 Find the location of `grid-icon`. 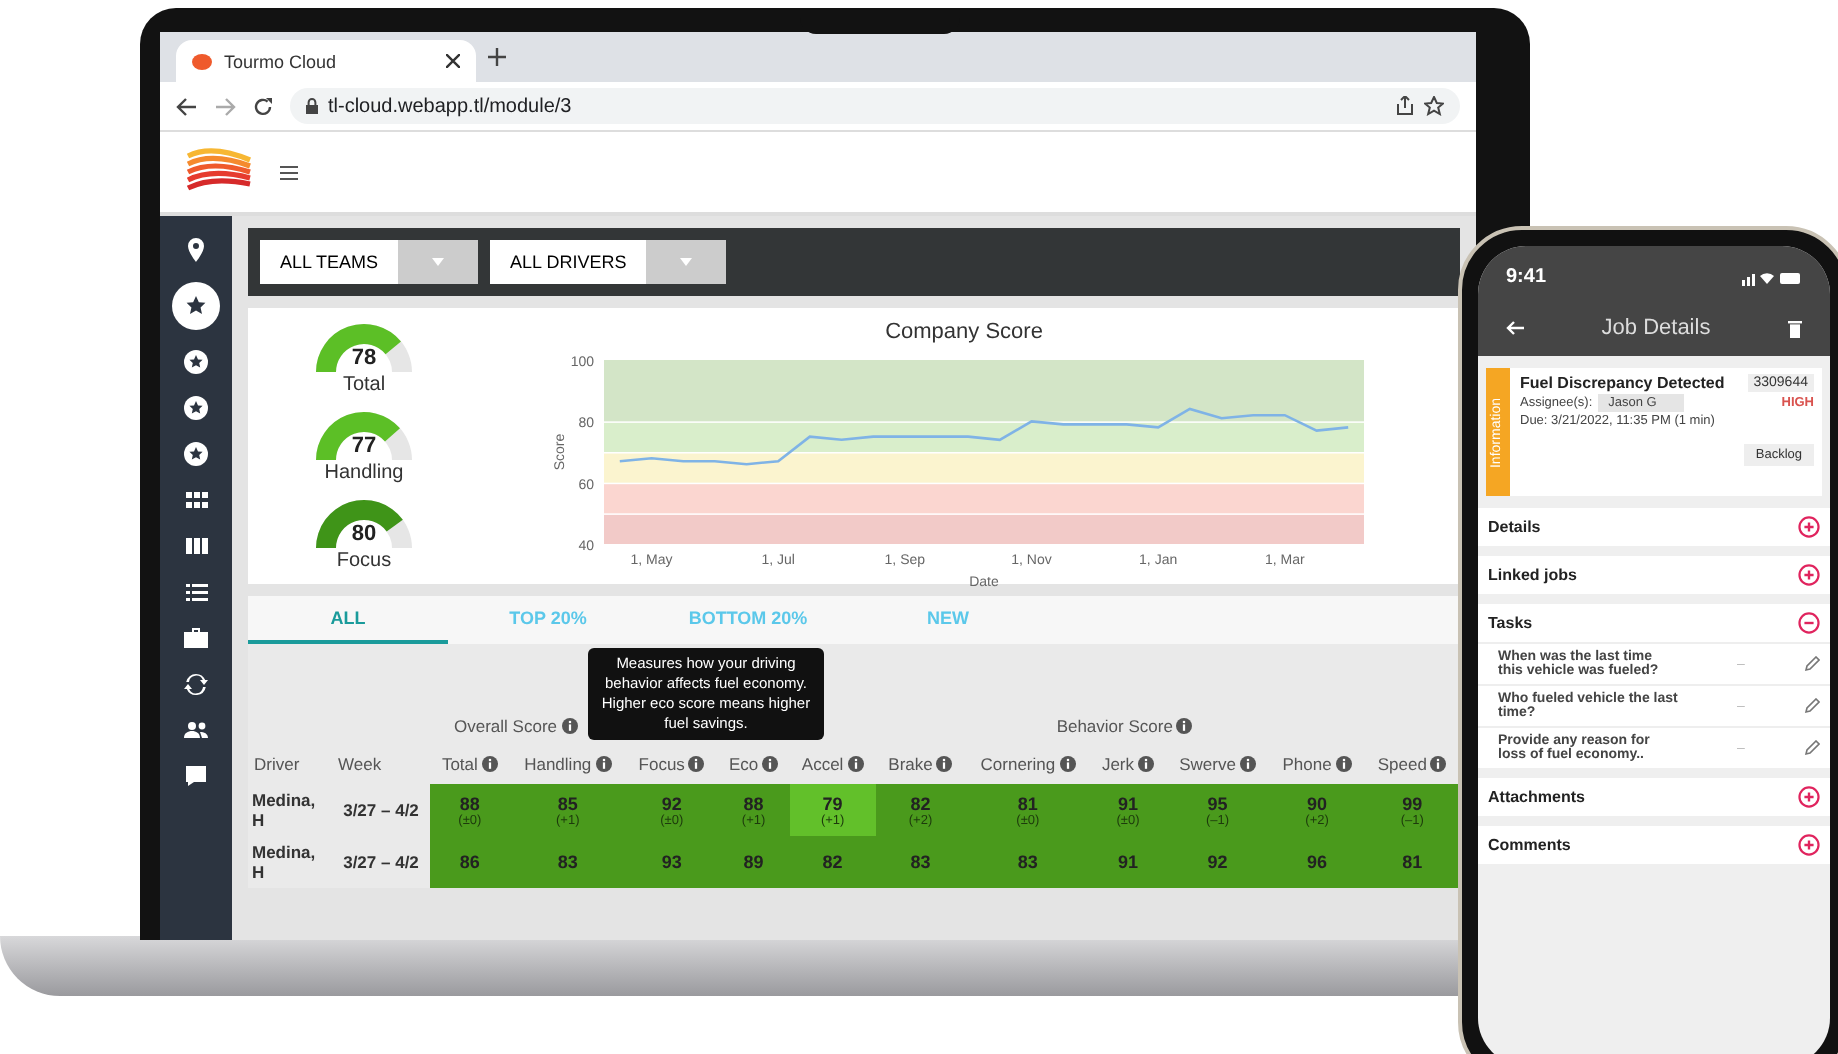

grid-icon is located at coordinates (196, 500).